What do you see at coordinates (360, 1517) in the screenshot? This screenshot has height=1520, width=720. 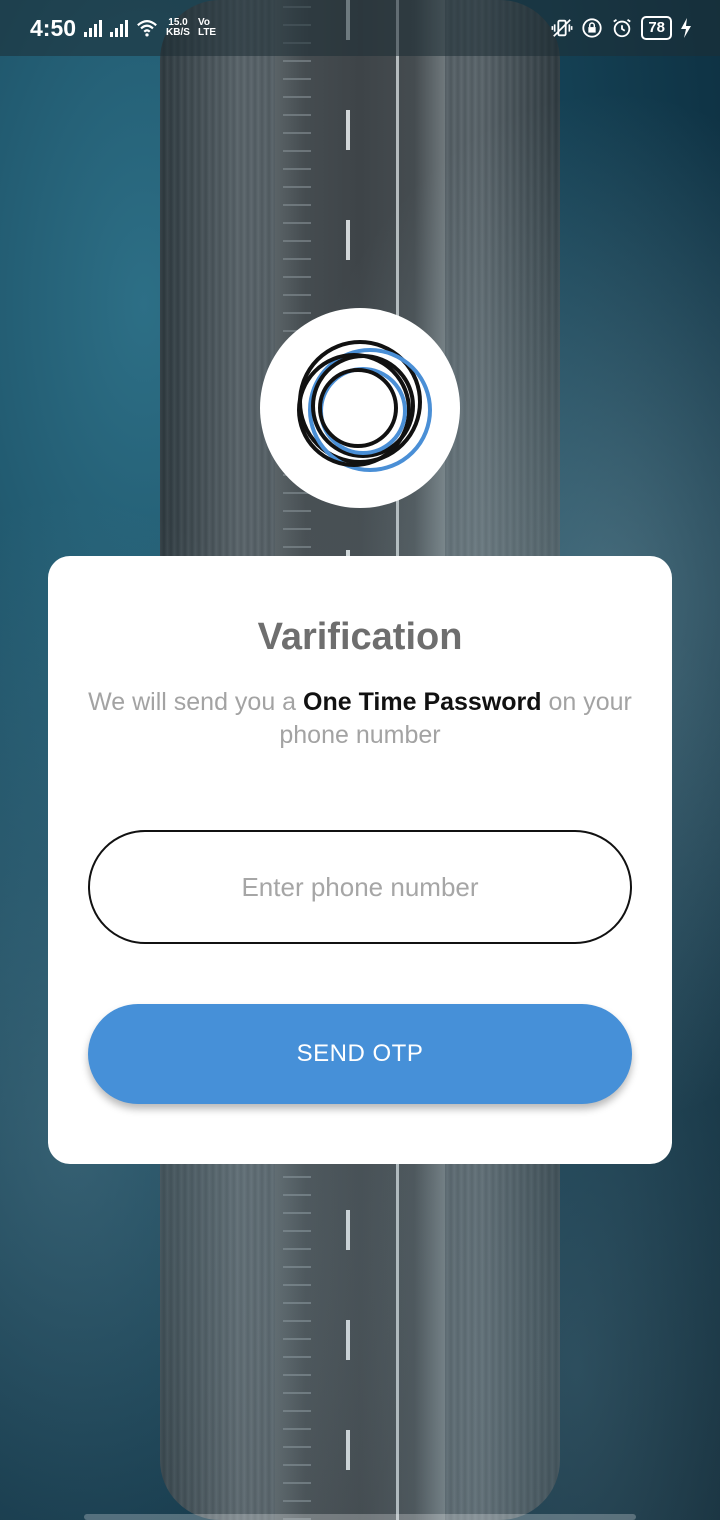 I see `navigation-handle` at bounding box center [360, 1517].